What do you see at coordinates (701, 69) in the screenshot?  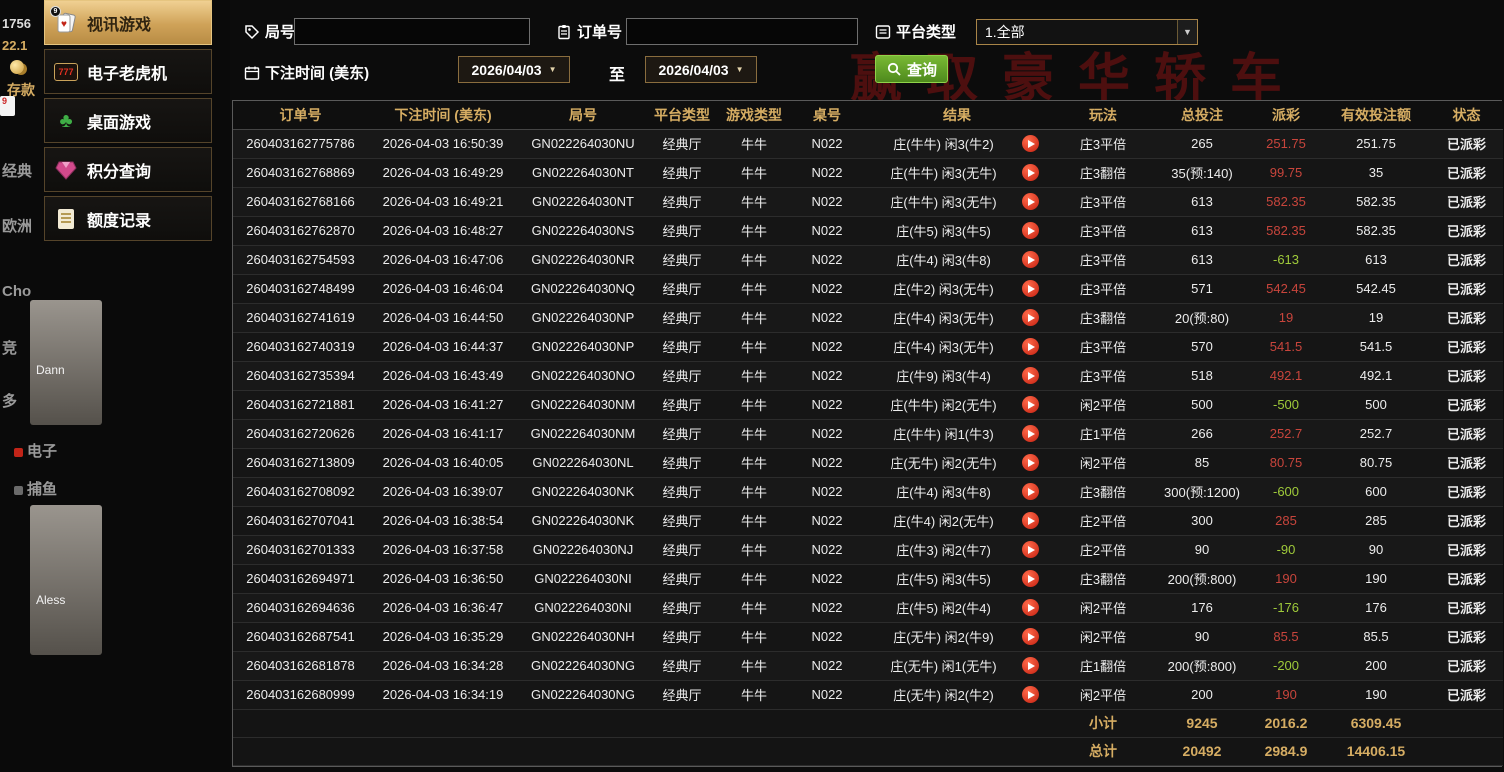 I see `date-to-picker: 2026/04/03 ▼` at bounding box center [701, 69].